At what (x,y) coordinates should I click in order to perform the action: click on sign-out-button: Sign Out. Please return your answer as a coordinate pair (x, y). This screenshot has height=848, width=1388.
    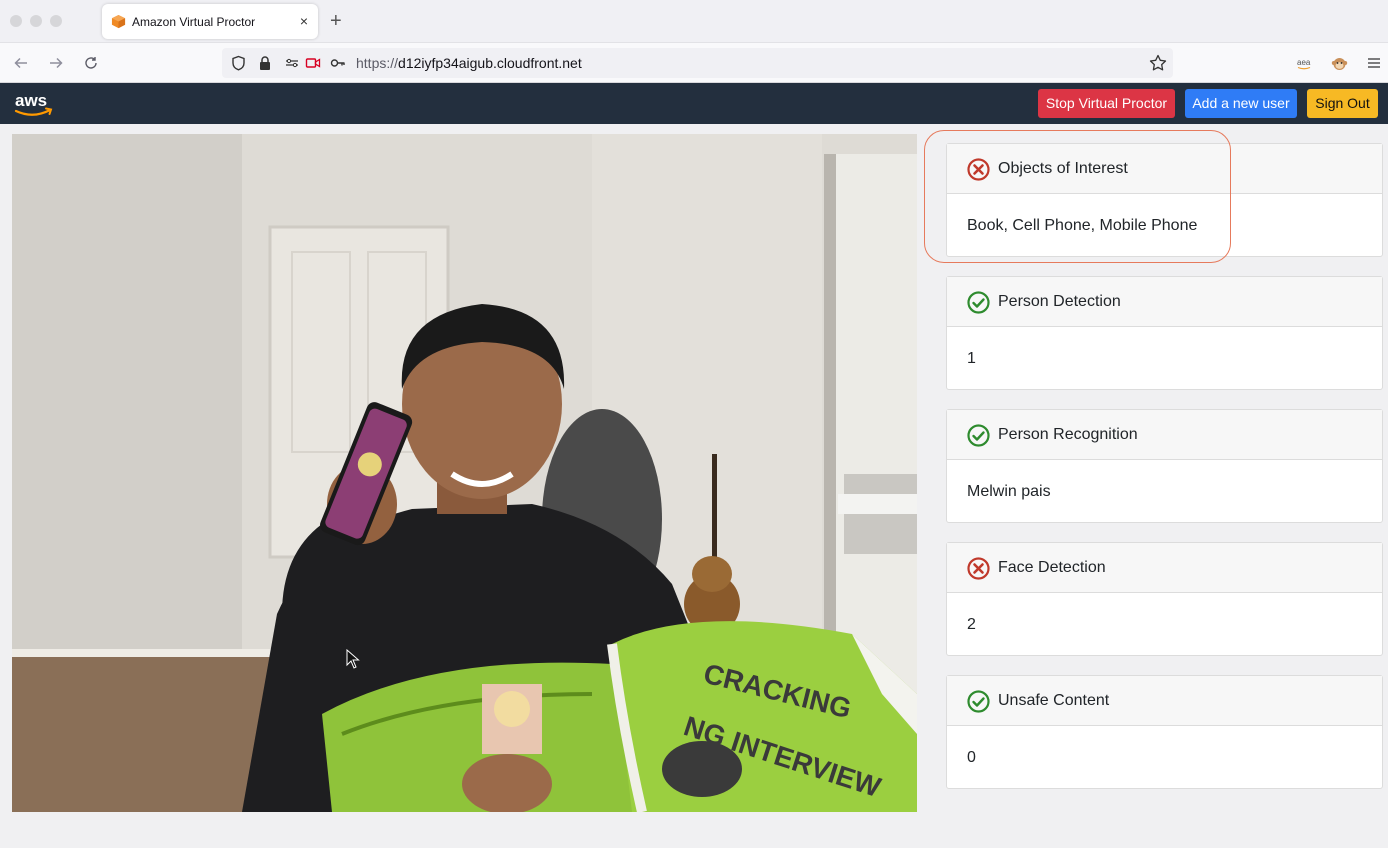
    Looking at the image, I should click on (1342, 103).